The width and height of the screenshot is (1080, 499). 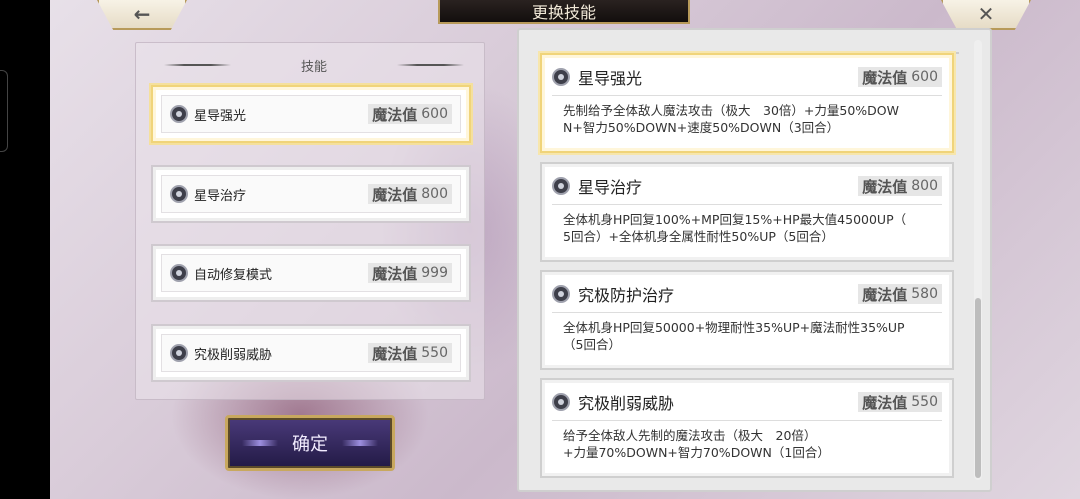 I want to click on confirm-button: 确定, so click(x=310, y=443).